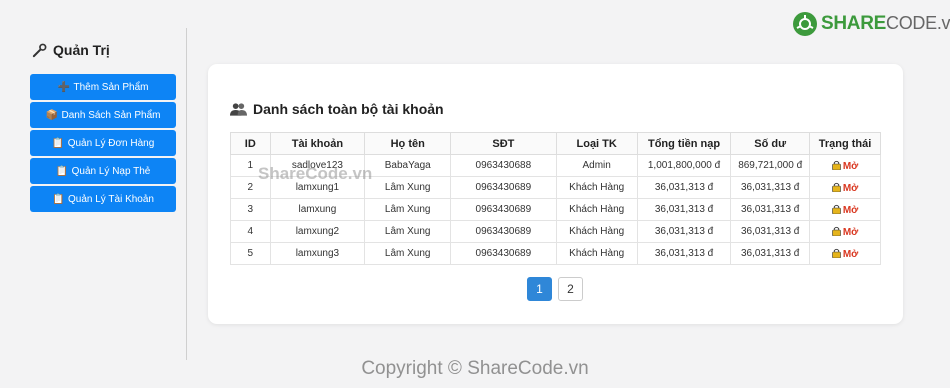 The height and width of the screenshot is (388, 950). I want to click on sidebar-item-2: 📋 Quản Lý Đơn Hàng, so click(103, 143).